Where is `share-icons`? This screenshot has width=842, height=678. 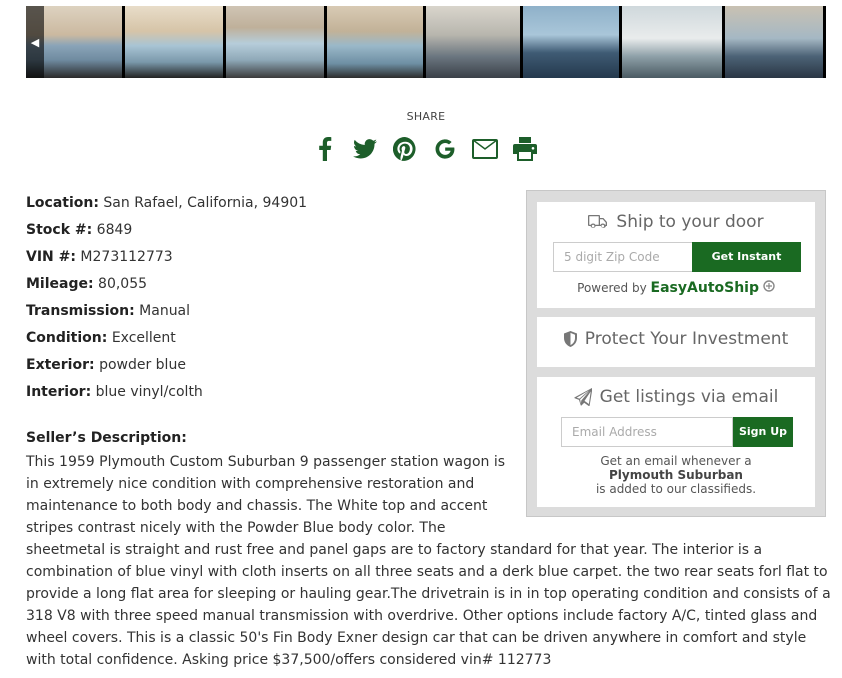 share-icons is located at coordinates (425, 149).